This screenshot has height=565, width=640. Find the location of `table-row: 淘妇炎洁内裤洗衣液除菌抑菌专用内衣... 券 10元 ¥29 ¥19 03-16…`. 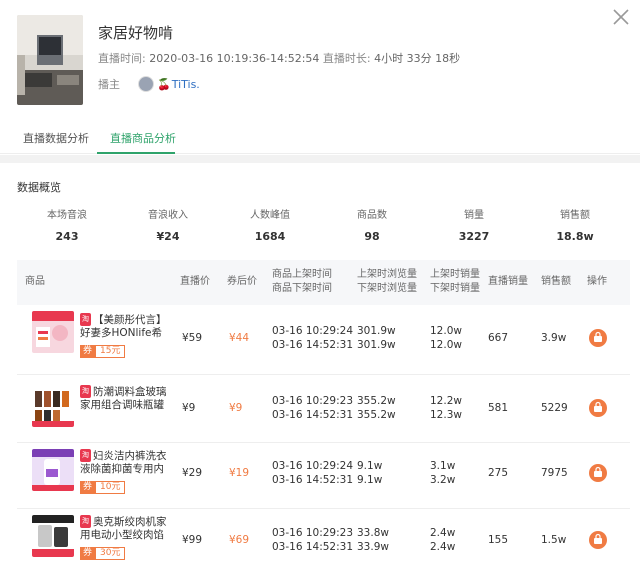

table-row: 淘妇炎洁内裤洗衣液除菌抑菌专用内衣... 券 10元 ¥29 ¥19 03-16… is located at coordinates (323, 476).